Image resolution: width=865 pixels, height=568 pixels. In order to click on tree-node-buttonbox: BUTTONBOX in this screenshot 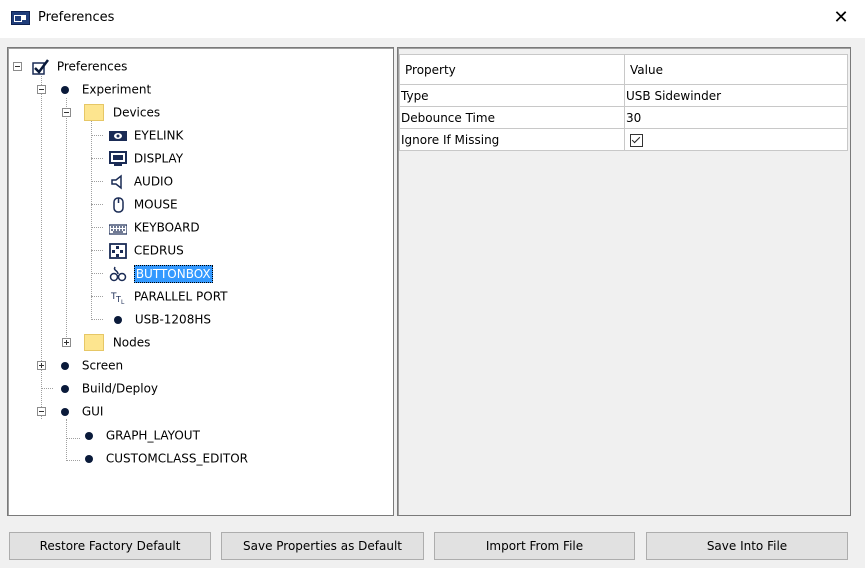, I will do `click(161, 273)`.